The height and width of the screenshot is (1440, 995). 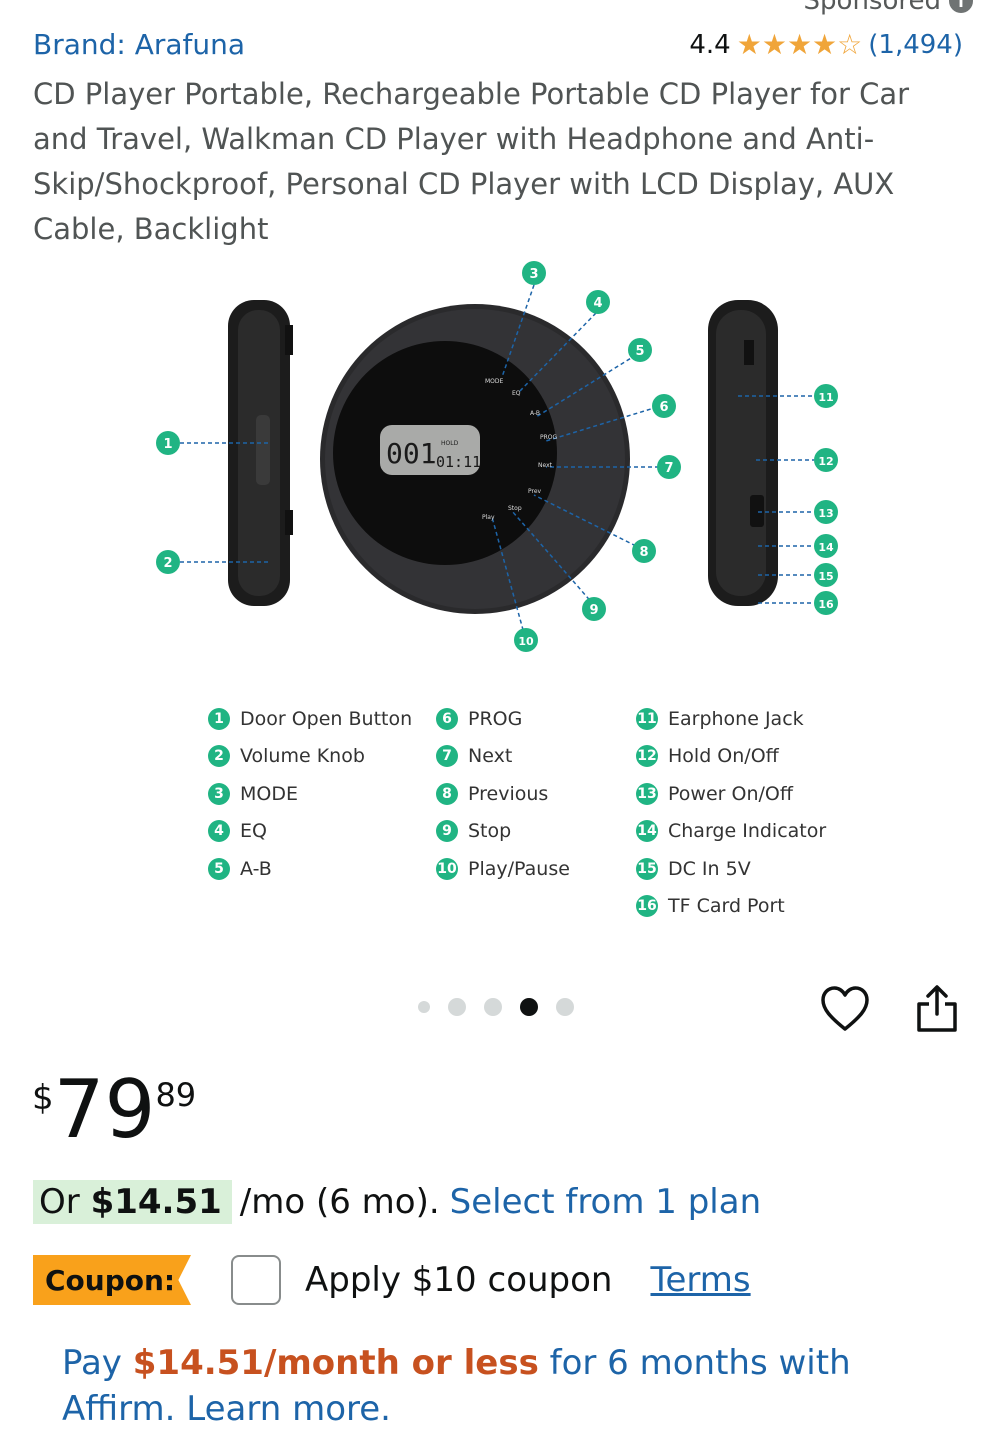 I want to click on legend-badge: 4, so click(x=219, y=831).